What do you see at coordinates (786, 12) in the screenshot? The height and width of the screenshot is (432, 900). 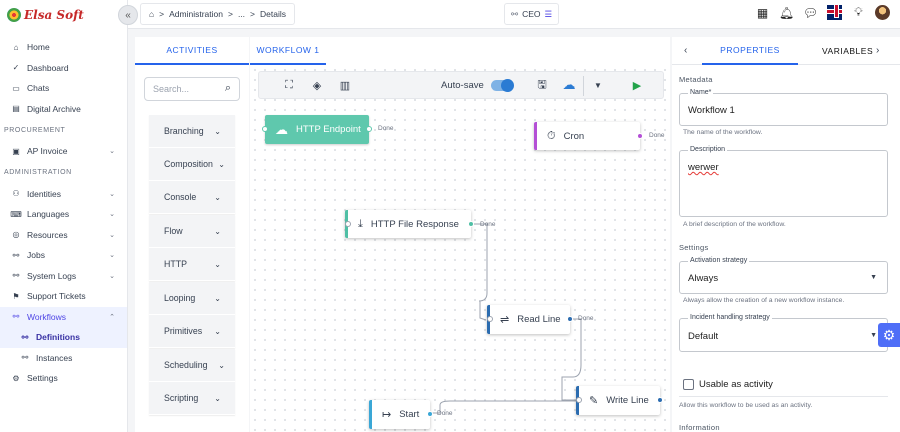 I see `bell-icon: 🔔︎` at bounding box center [786, 12].